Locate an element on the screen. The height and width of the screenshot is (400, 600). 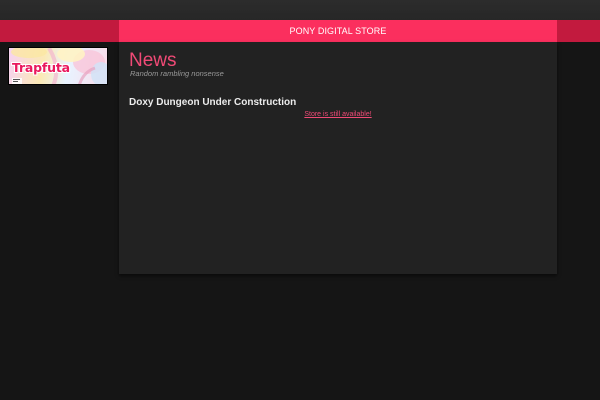
post-body: Store is still available! is located at coordinates (338, 114).